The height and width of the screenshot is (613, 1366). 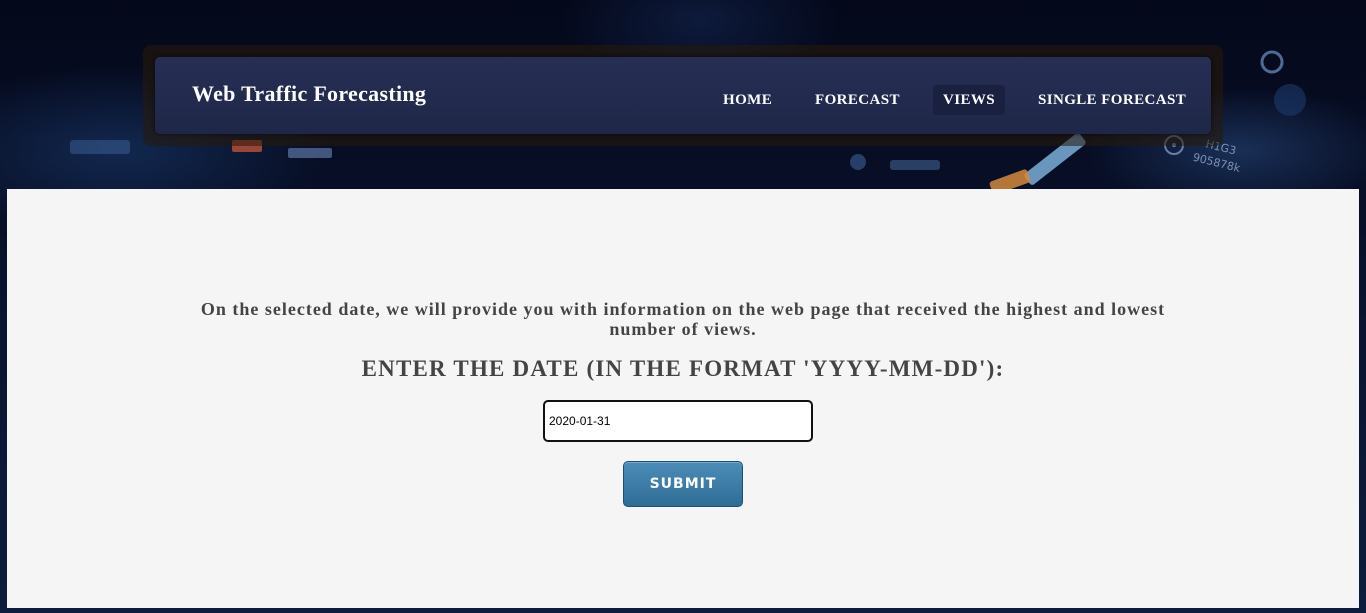 I want to click on nav-link-single-forecast: SINGLE FORECAST, so click(x=1112, y=100).